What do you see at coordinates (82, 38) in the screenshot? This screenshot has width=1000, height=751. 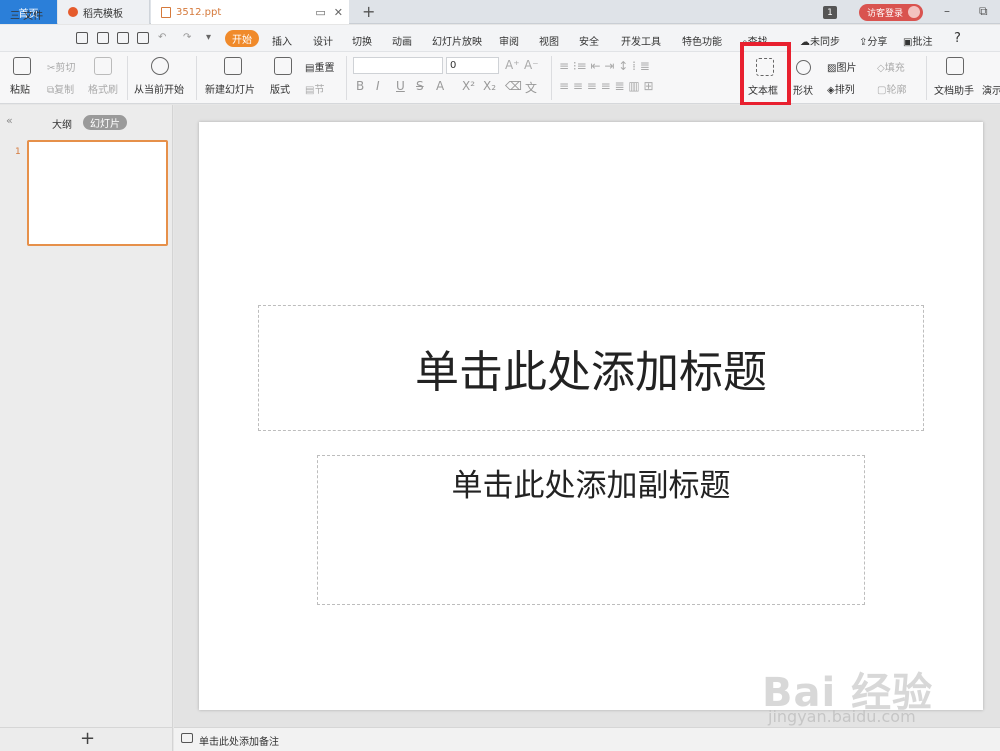 I see `save-icon` at bounding box center [82, 38].